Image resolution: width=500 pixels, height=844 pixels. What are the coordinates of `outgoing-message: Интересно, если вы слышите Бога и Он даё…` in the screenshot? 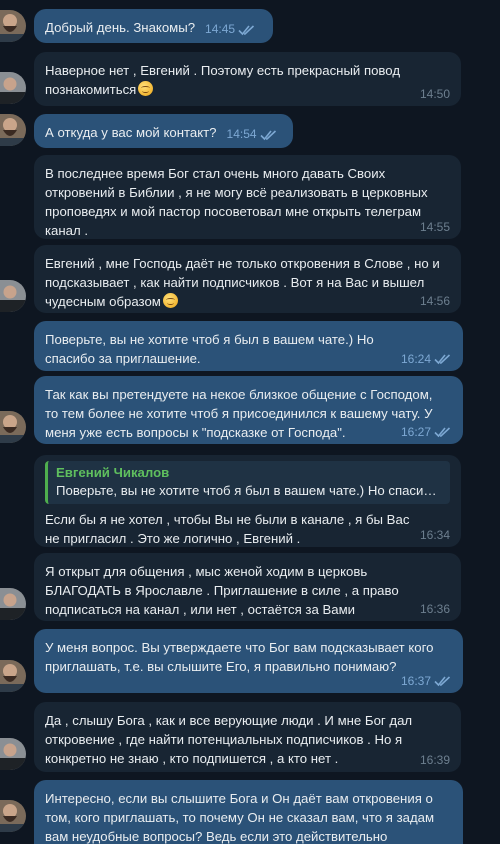 It's located at (248, 812).